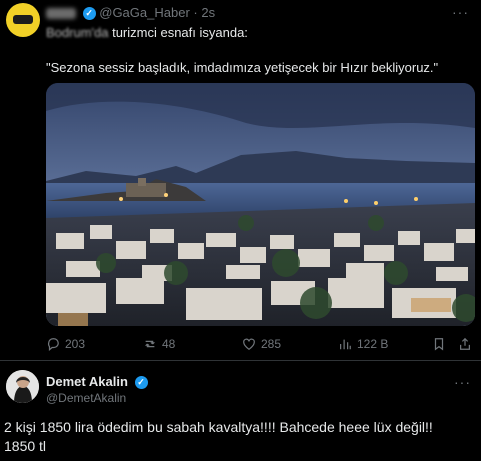  I want to click on avatar-portrait, so click(22, 386).